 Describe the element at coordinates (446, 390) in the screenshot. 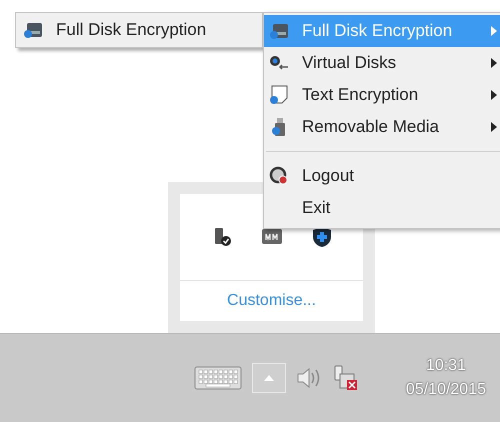

I see `clock-date: 05/10/2015` at that location.